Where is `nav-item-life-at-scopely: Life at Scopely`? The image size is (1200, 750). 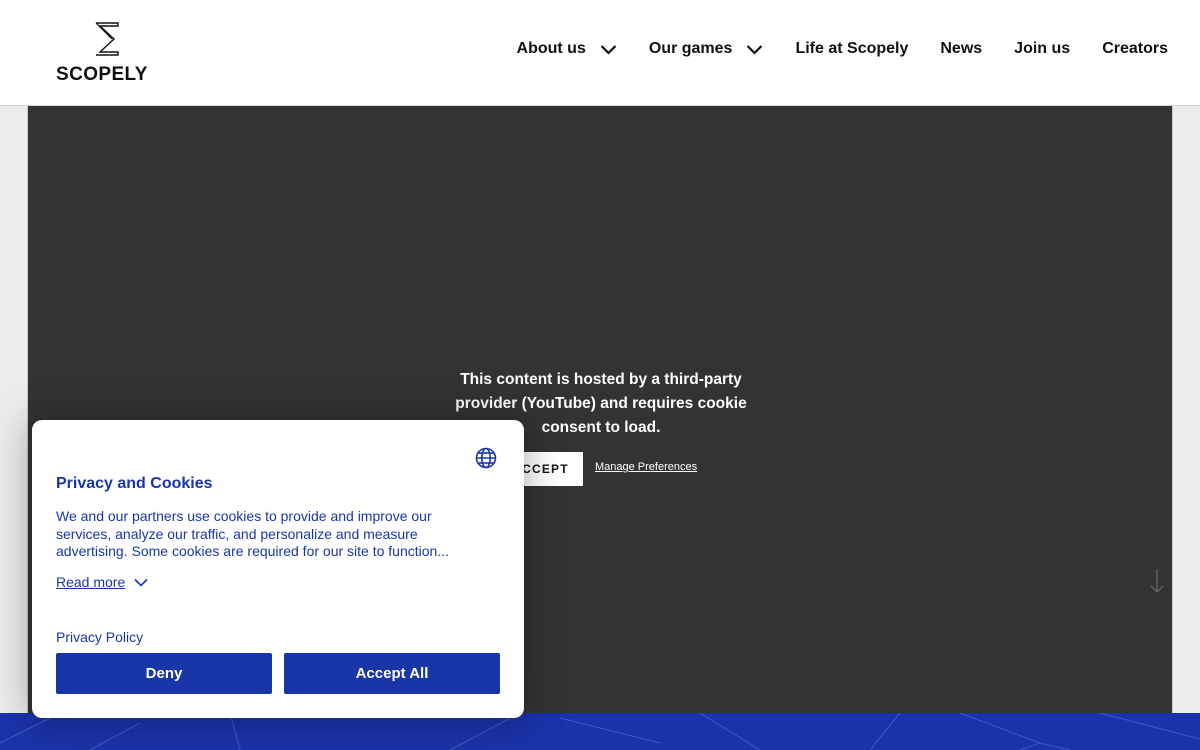
nav-item-life-at-scopely: Life at Scopely is located at coordinates (851, 49).